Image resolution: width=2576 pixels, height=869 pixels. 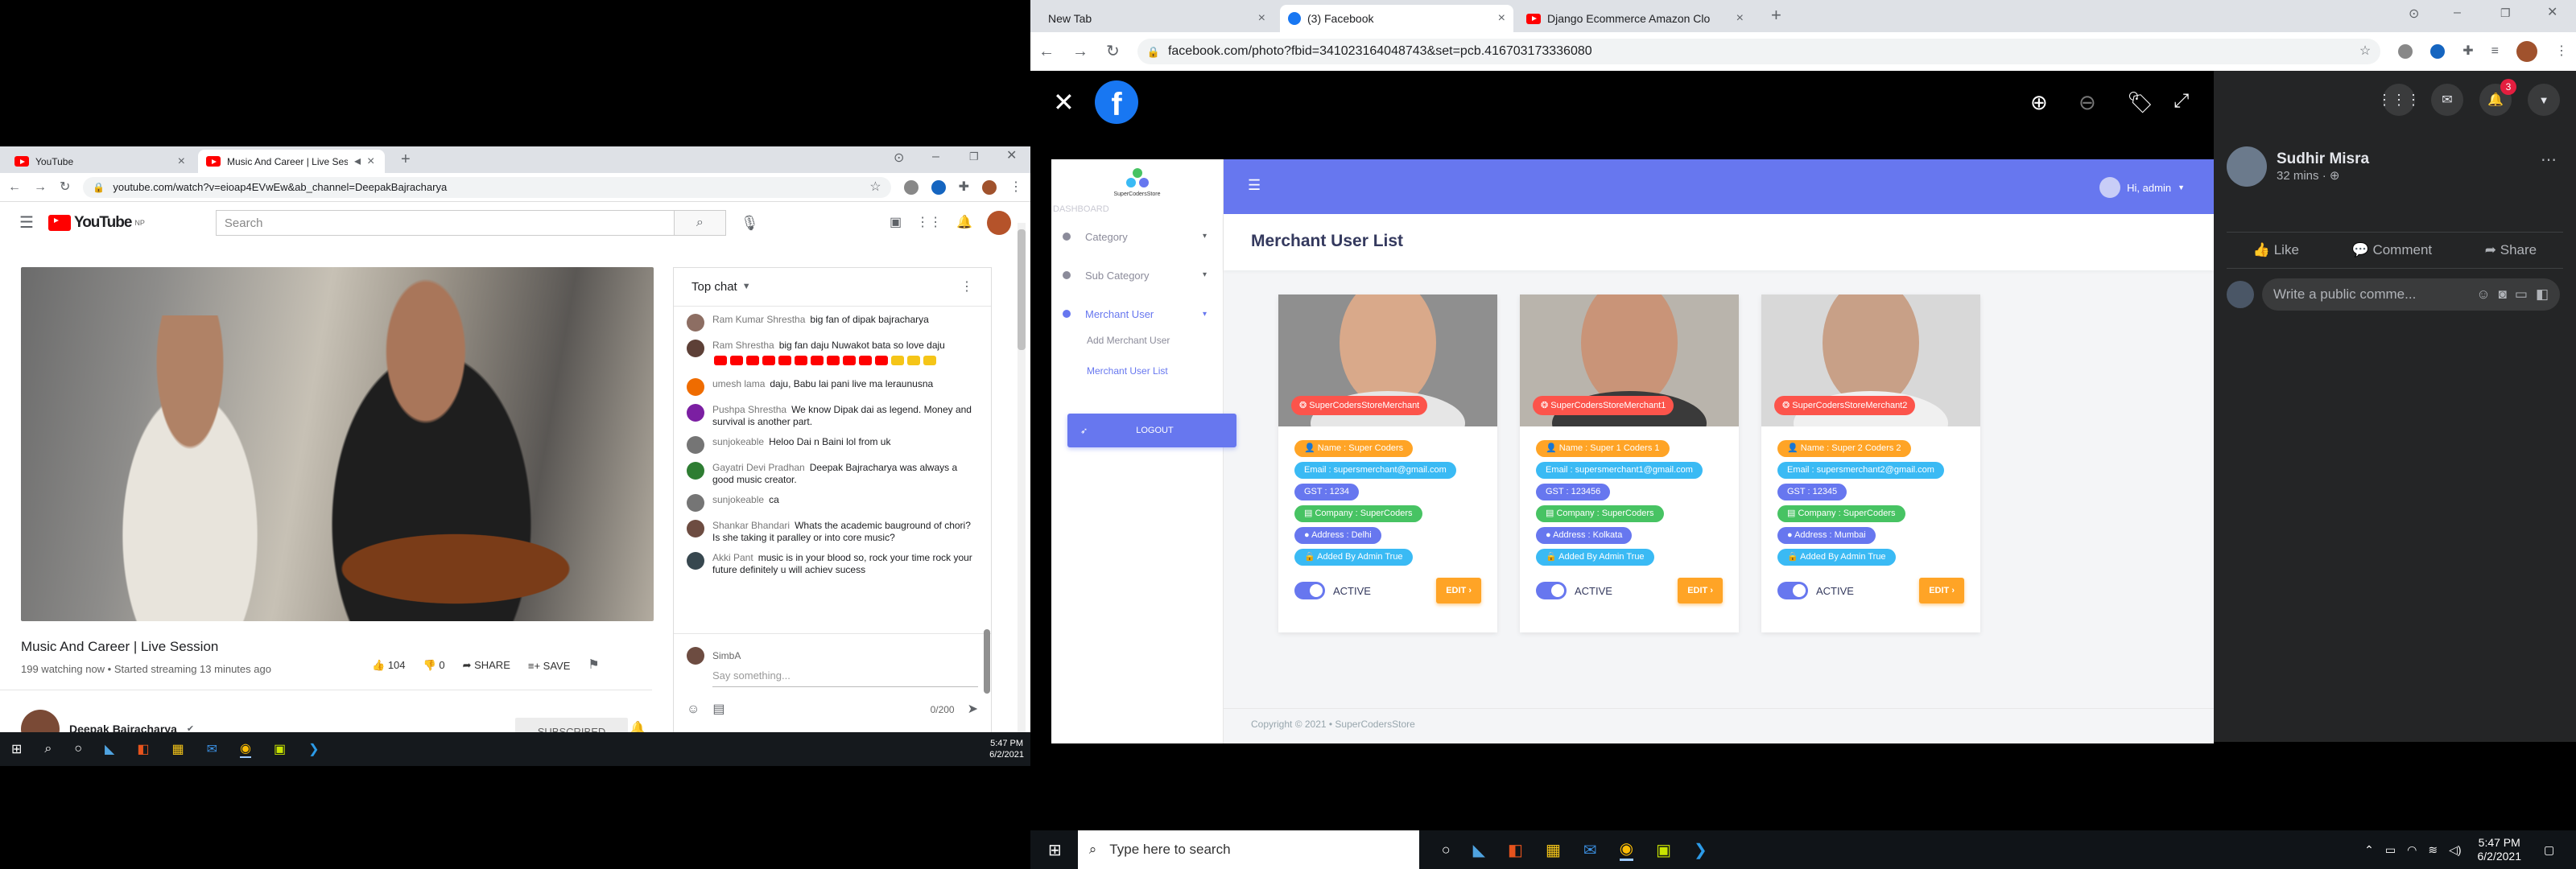 What do you see at coordinates (1309, 590) in the screenshot?
I see `active-toggle` at bounding box center [1309, 590].